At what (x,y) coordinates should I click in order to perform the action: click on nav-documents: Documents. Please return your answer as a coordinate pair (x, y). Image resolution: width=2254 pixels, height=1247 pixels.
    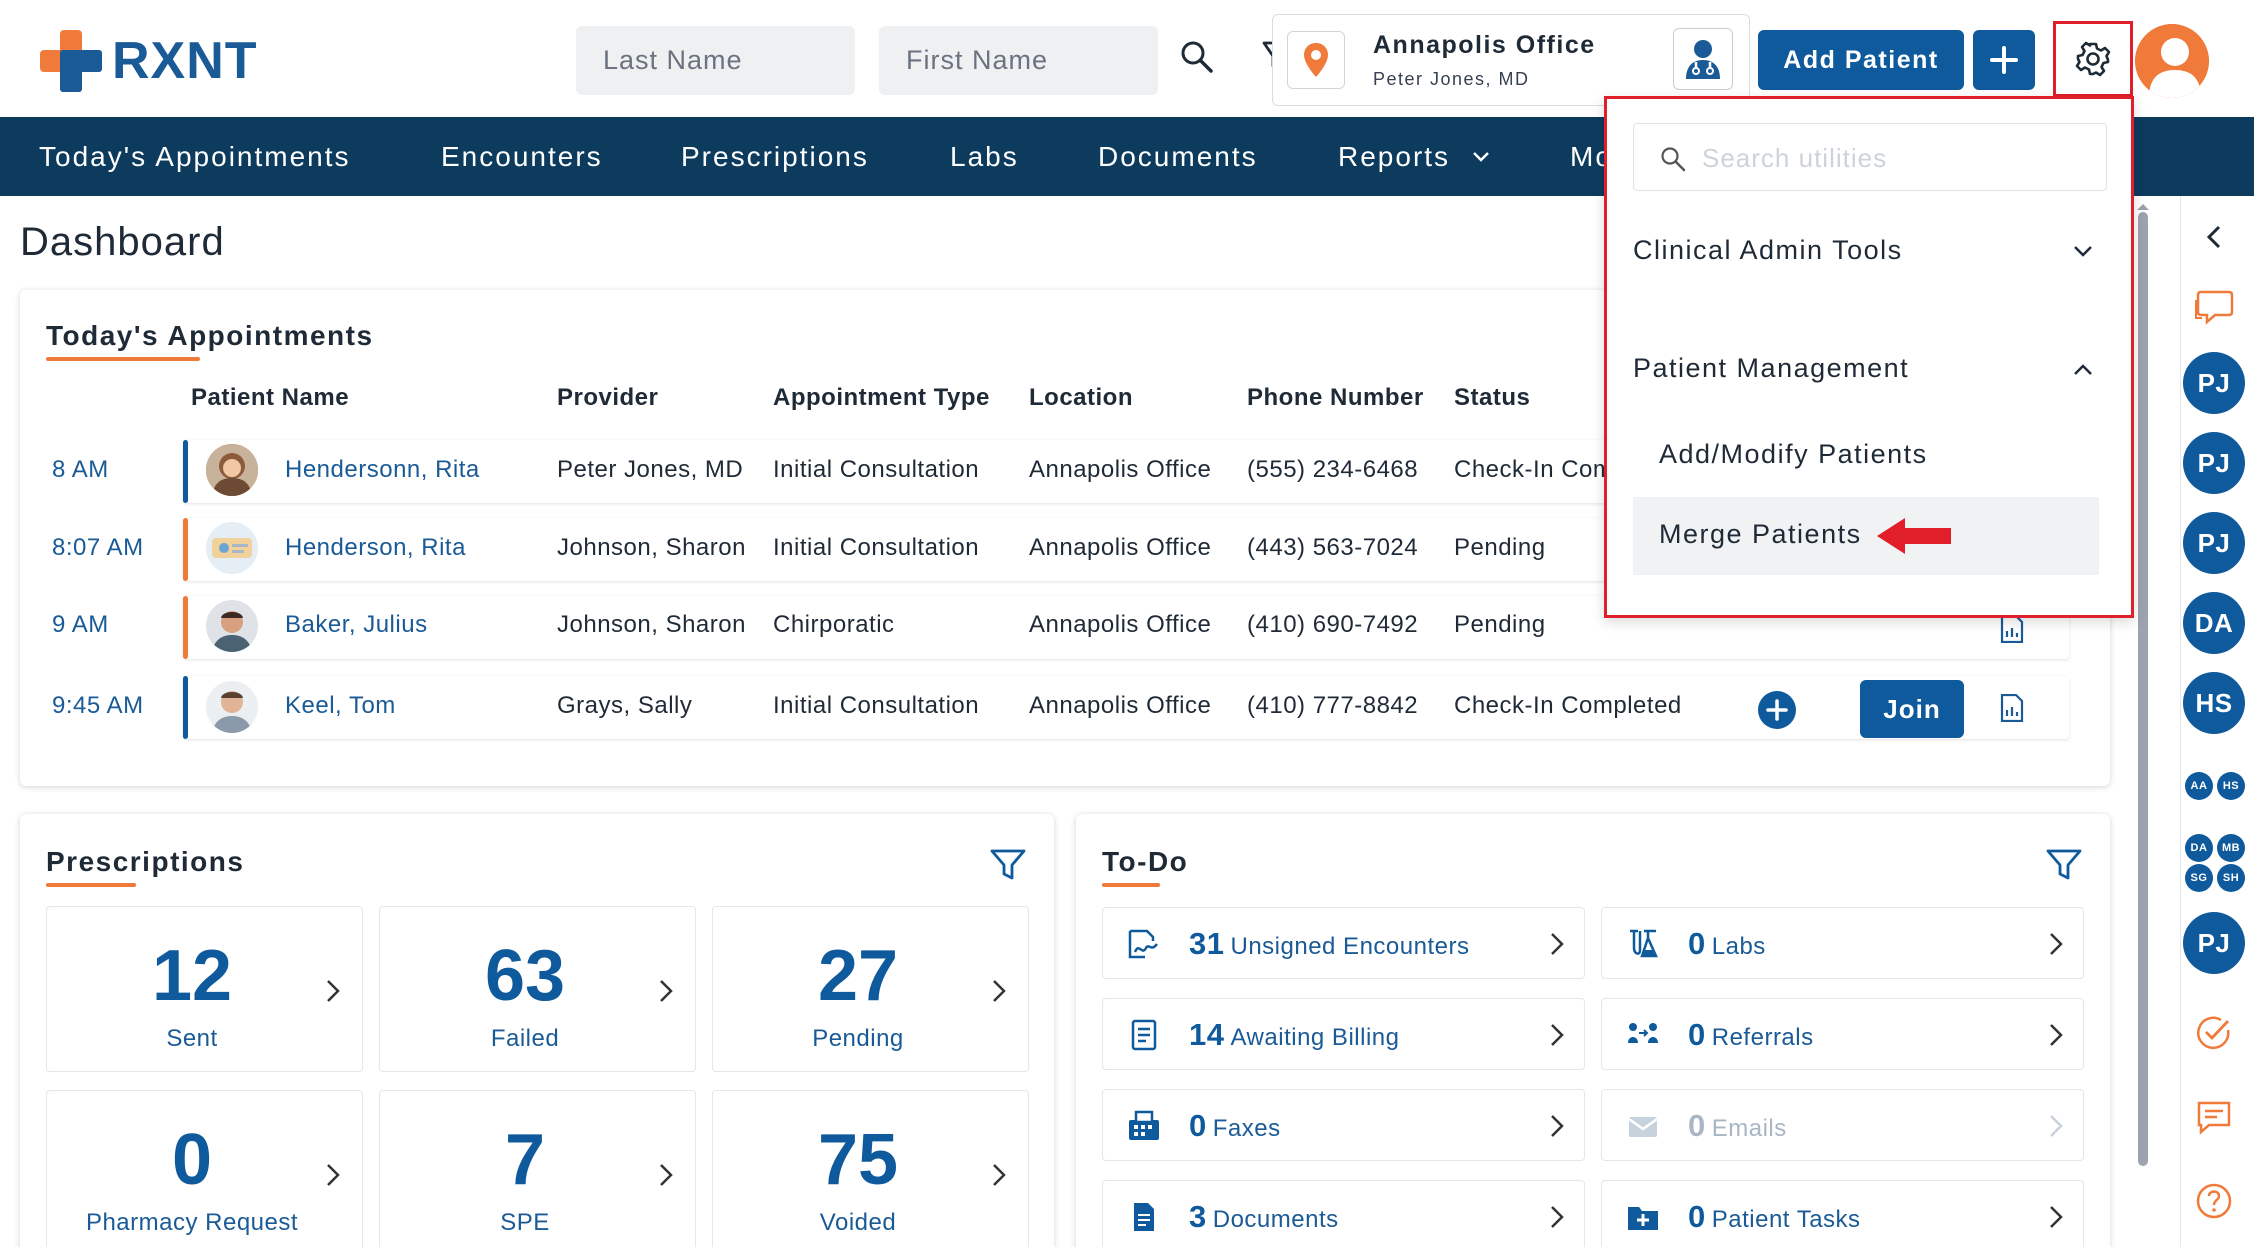
    Looking at the image, I should click on (1178, 156).